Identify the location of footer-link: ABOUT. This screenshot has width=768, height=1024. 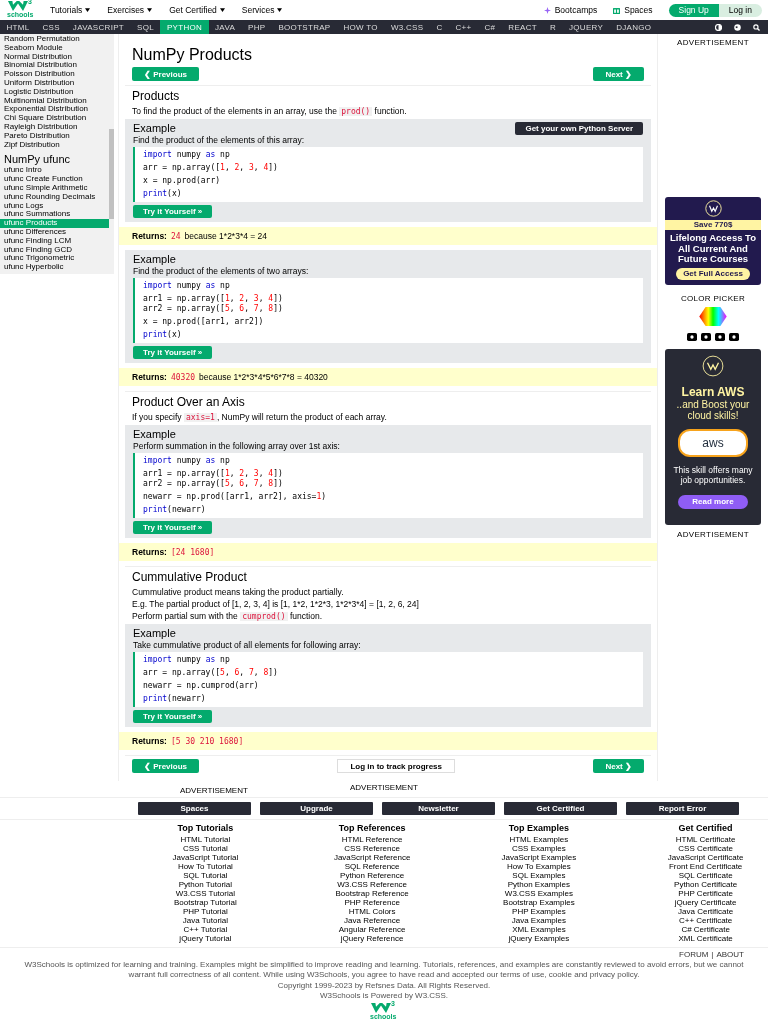
(730, 954).